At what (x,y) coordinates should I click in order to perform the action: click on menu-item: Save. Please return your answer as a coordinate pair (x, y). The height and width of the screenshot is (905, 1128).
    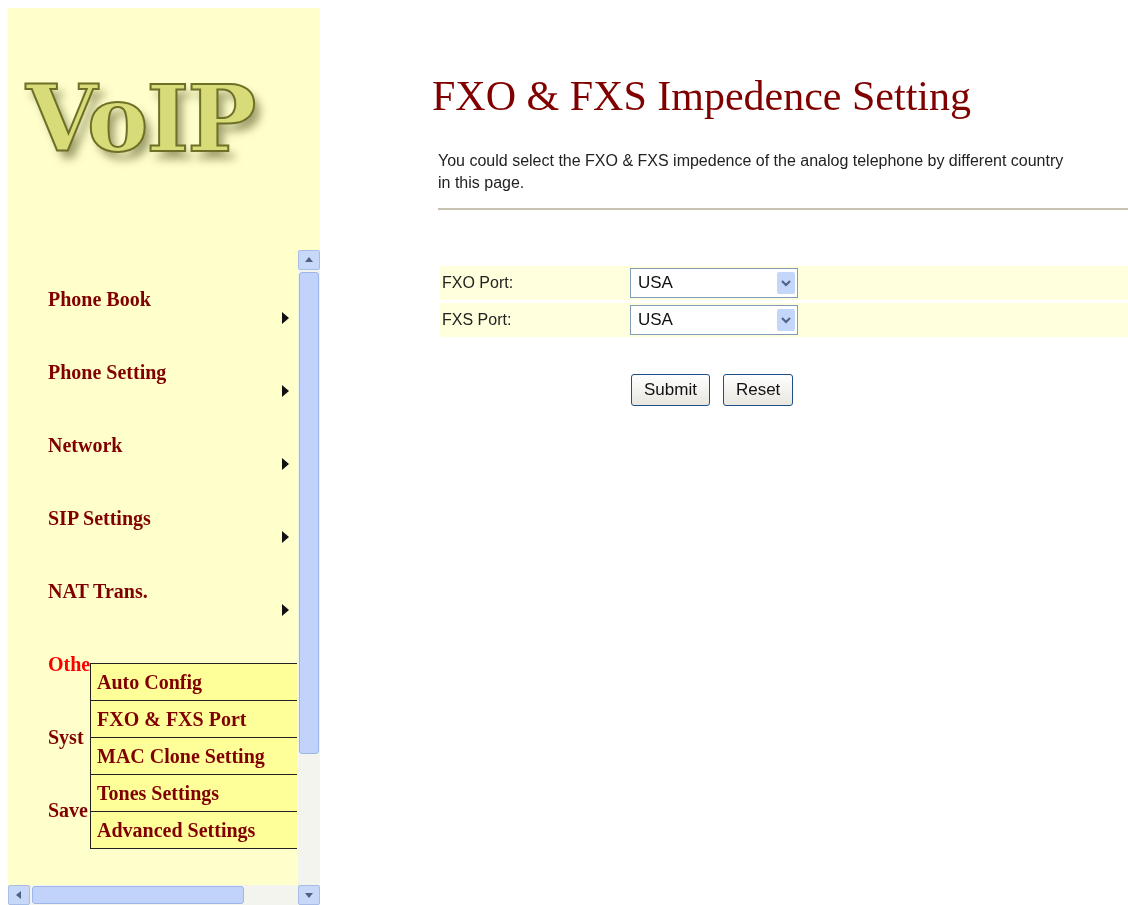
    Looking at the image, I should click on (68, 810).